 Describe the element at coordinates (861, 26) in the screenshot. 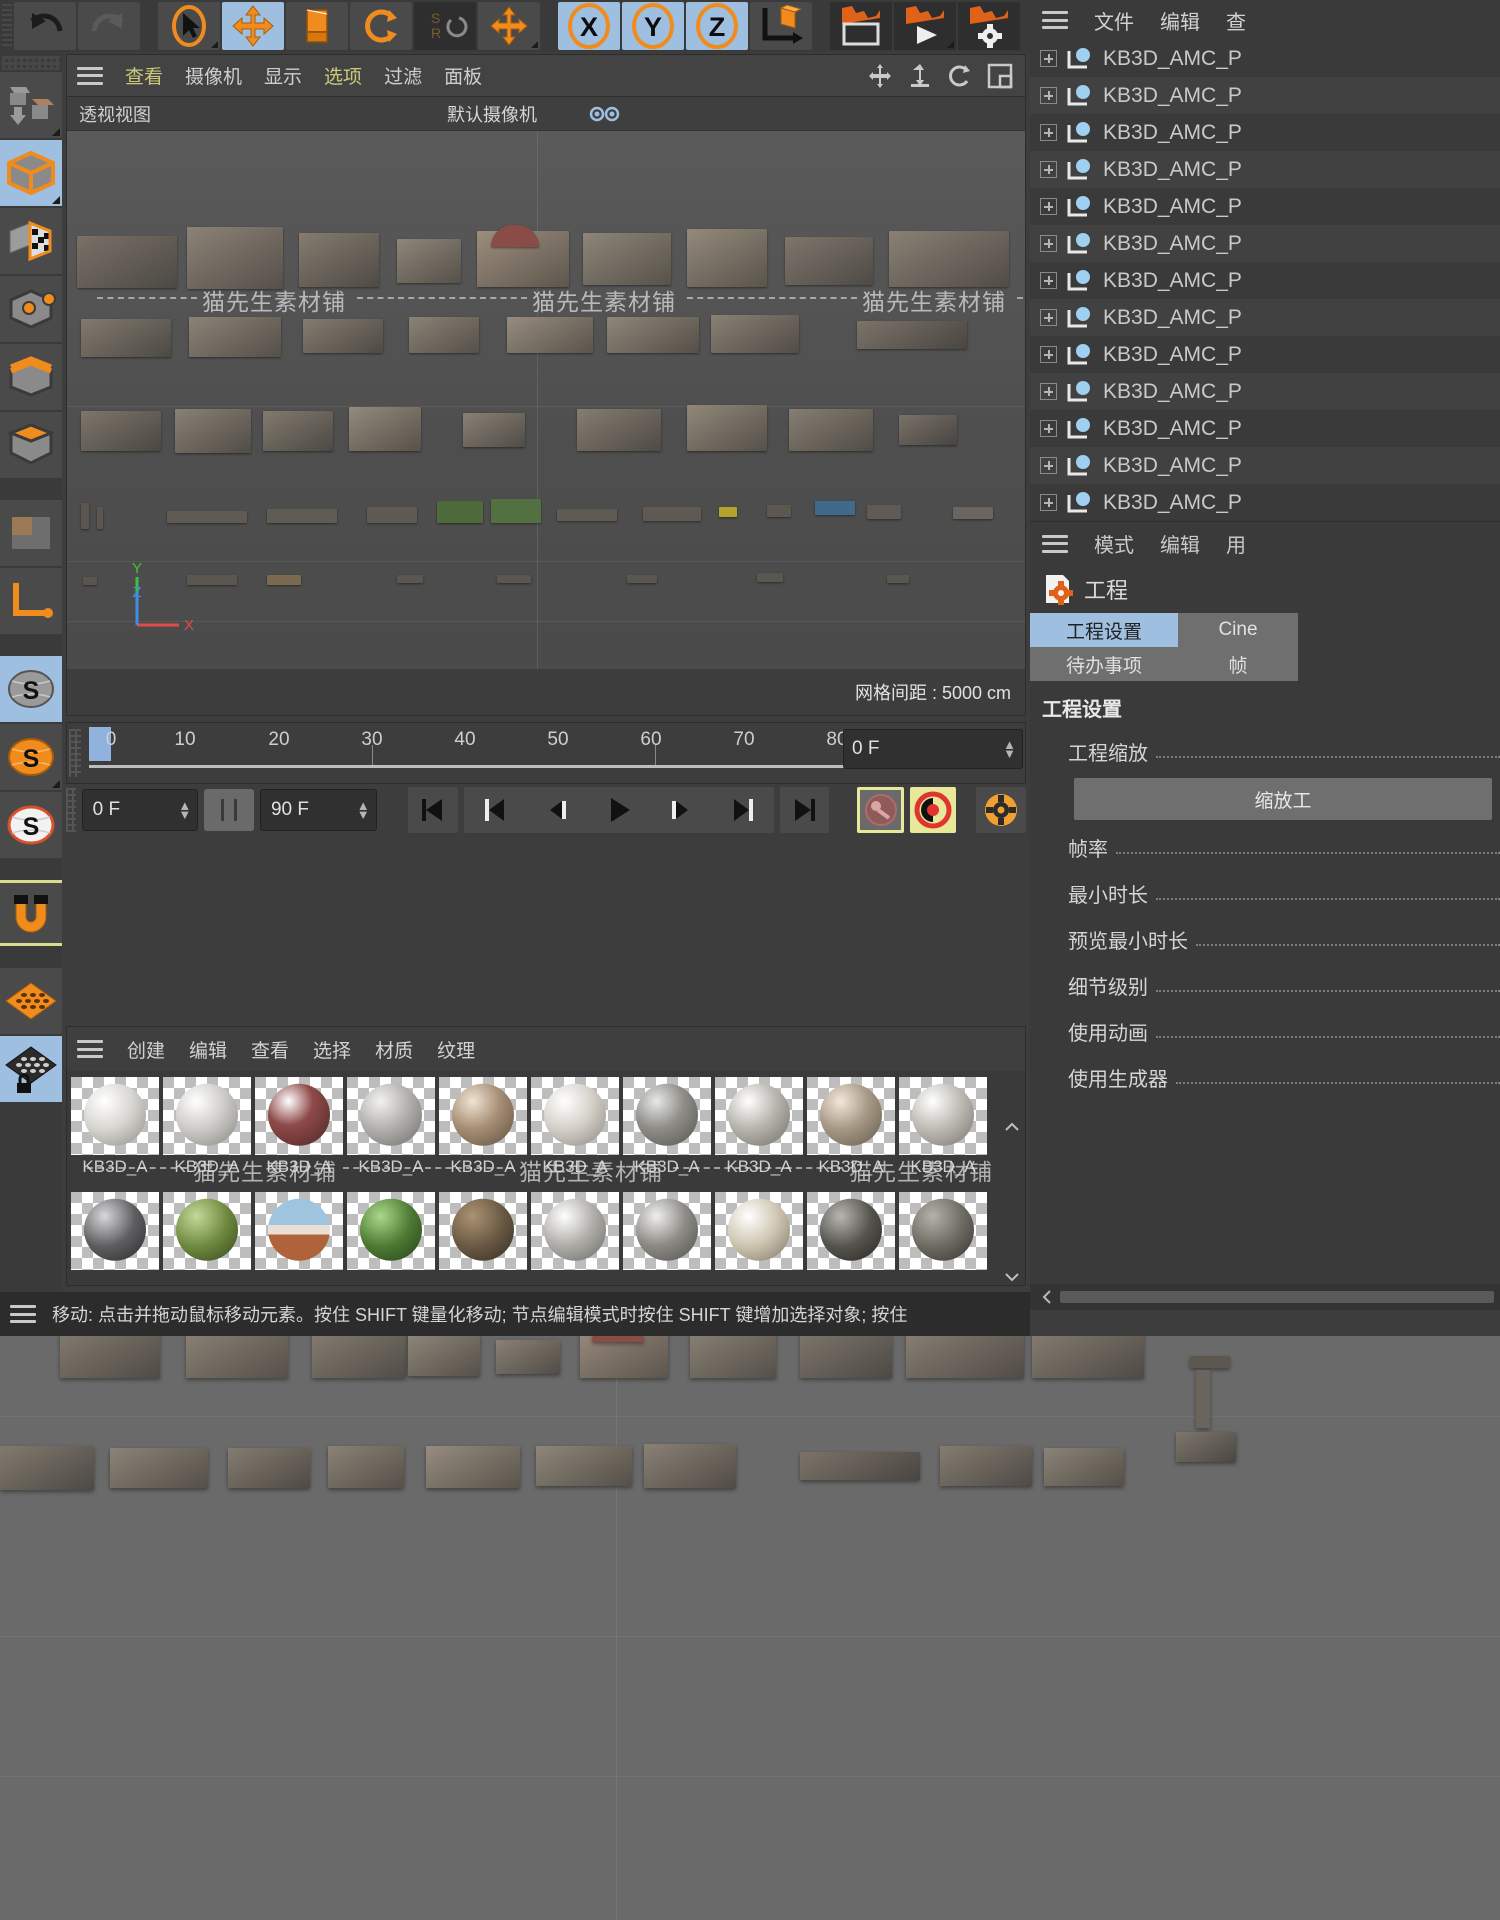

I see `render-view-button` at that location.